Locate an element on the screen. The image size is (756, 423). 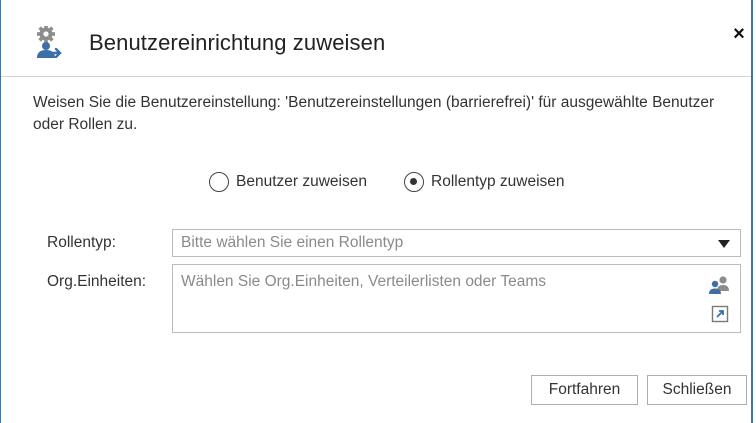
radio-checked-icon is located at coordinates (414, 182).